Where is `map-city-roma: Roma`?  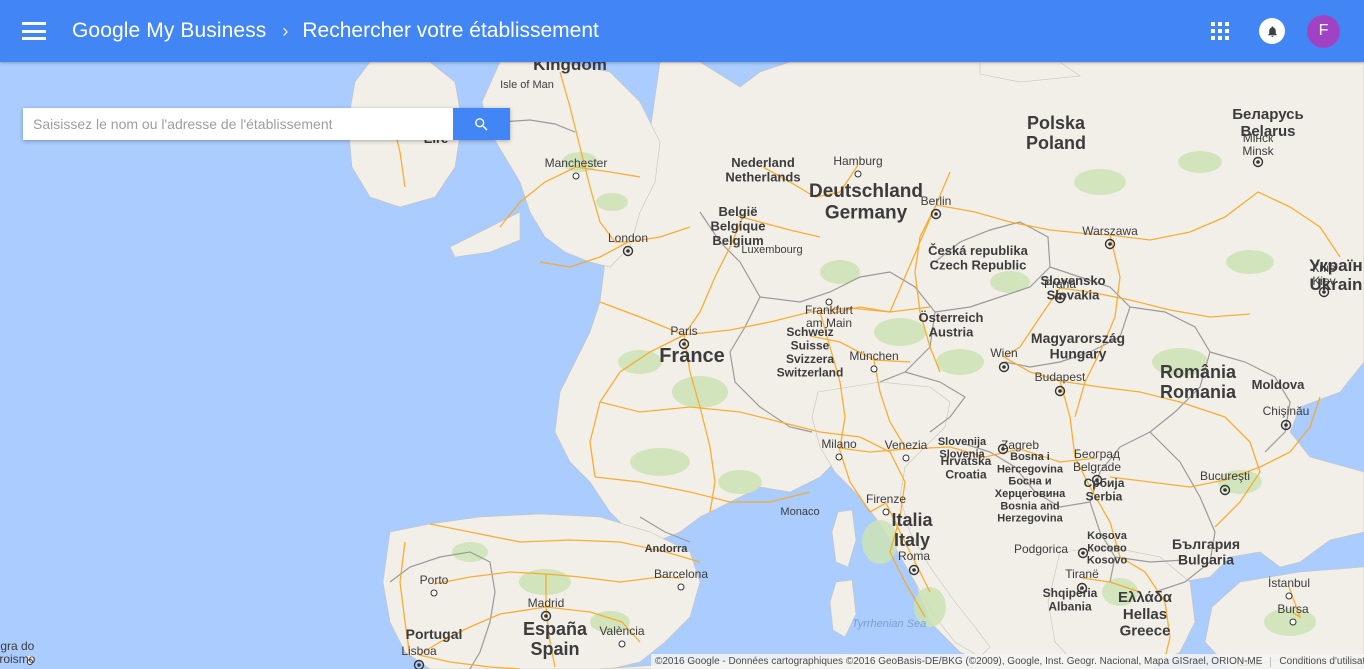
map-city-roma: Roma is located at coordinates (914, 556).